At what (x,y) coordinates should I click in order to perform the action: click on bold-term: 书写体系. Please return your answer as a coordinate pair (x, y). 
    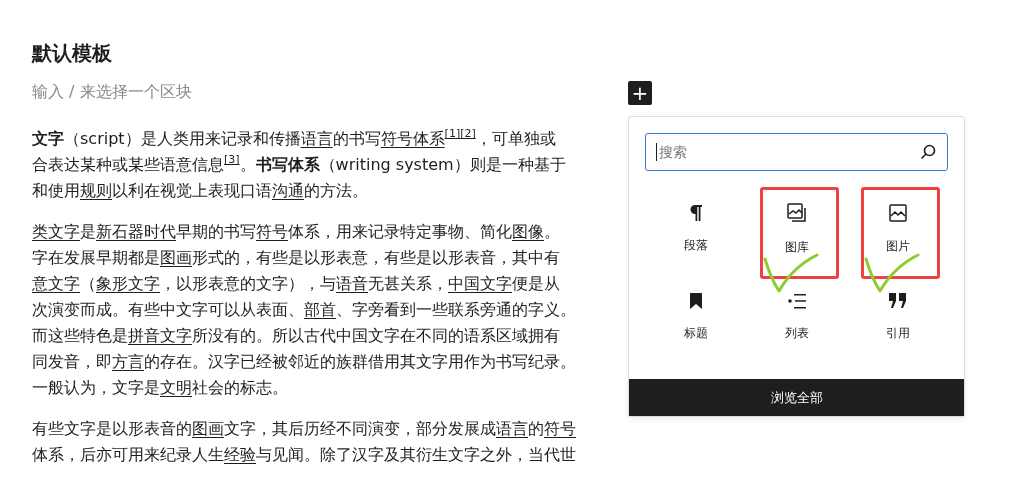
    Looking at the image, I should click on (287, 165).